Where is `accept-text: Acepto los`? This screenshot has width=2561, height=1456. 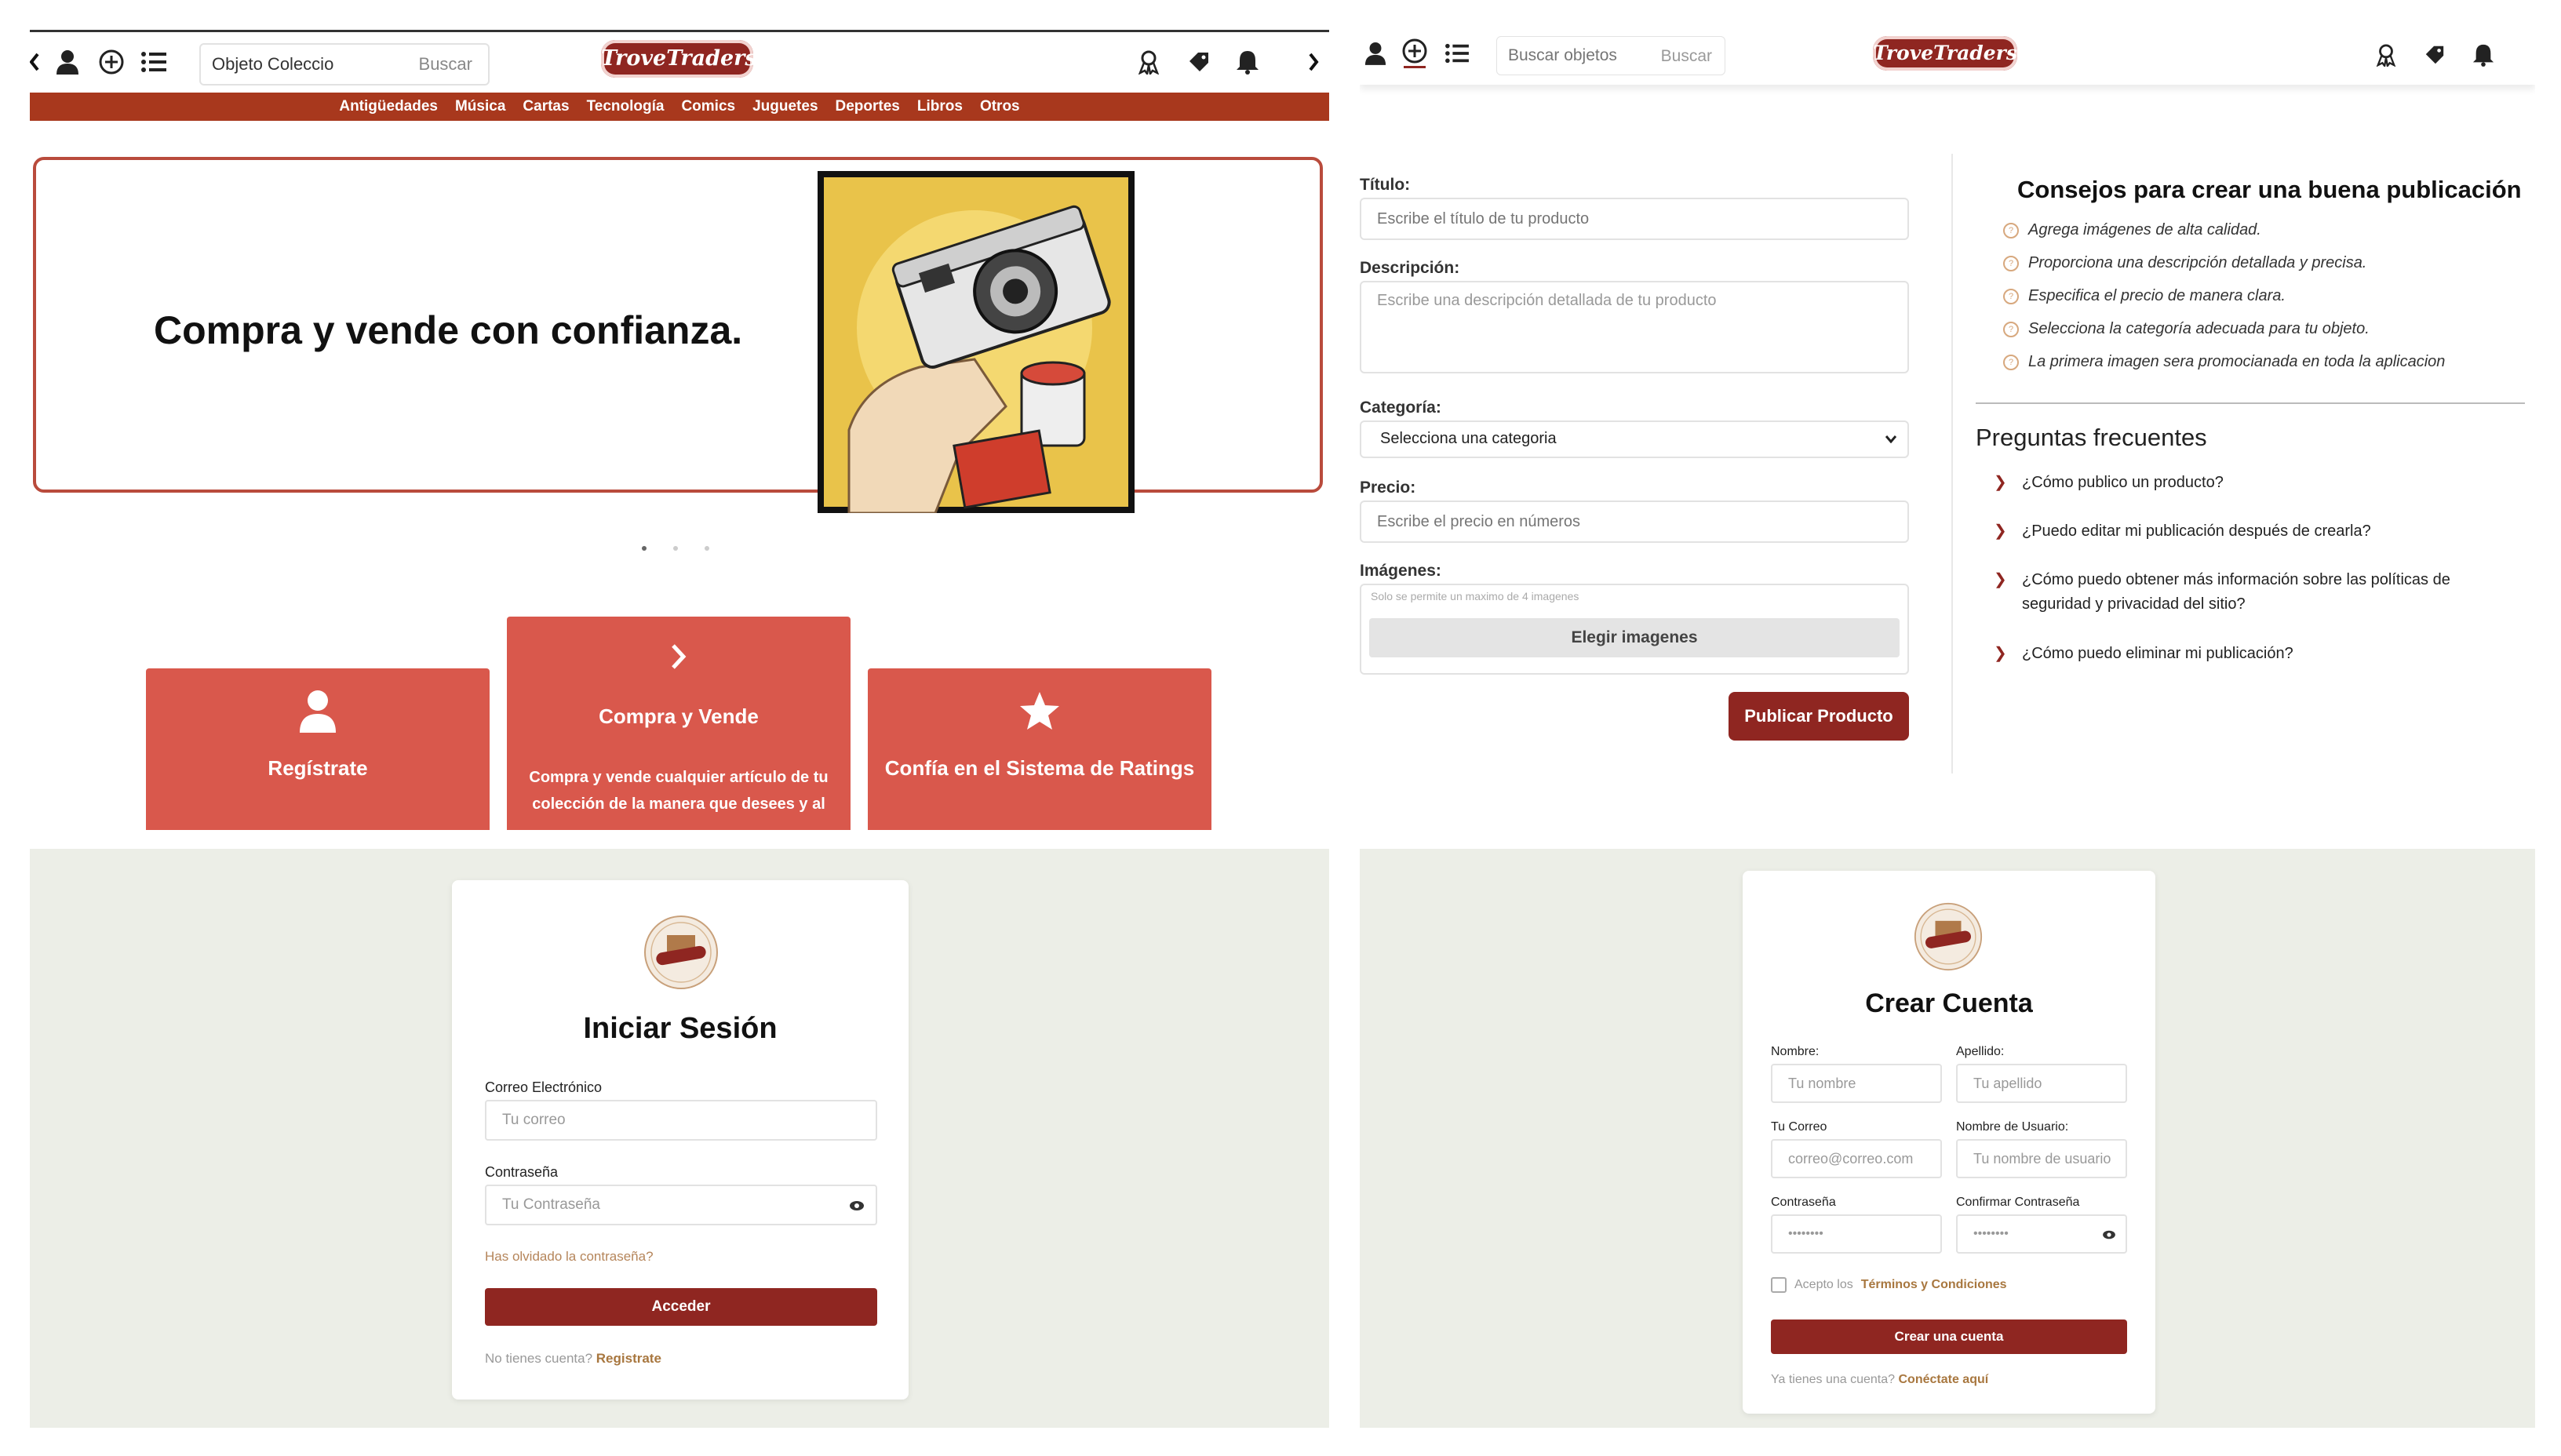
accept-text: Acepto los is located at coordinates (1823, 1284).